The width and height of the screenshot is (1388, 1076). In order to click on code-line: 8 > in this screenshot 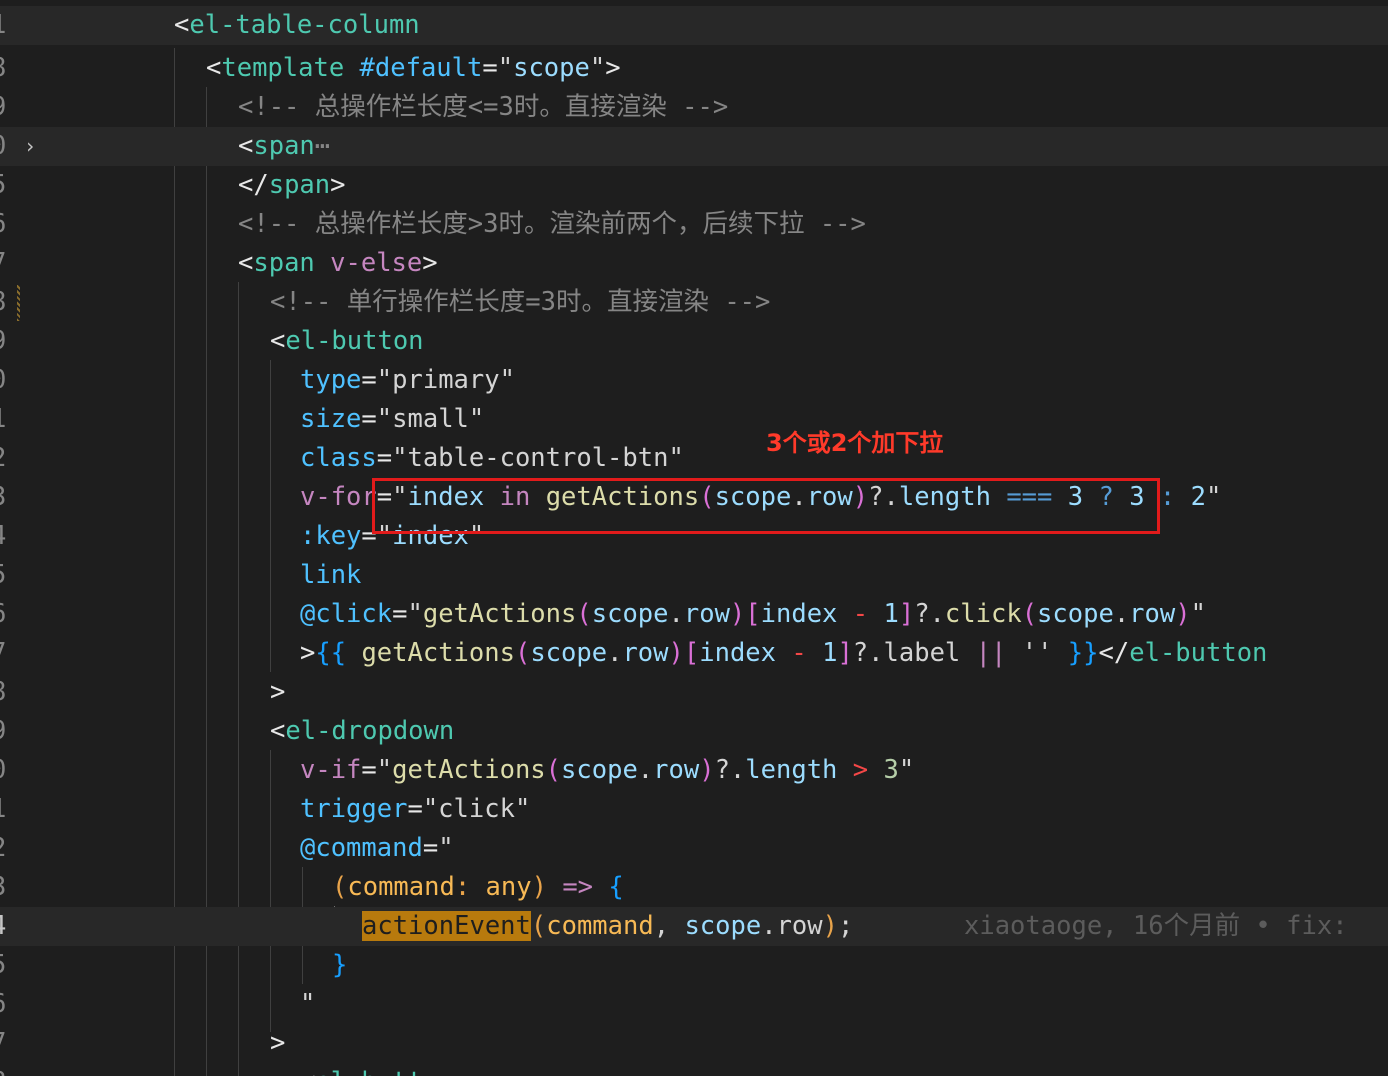, I will do `click(694, 692)`.